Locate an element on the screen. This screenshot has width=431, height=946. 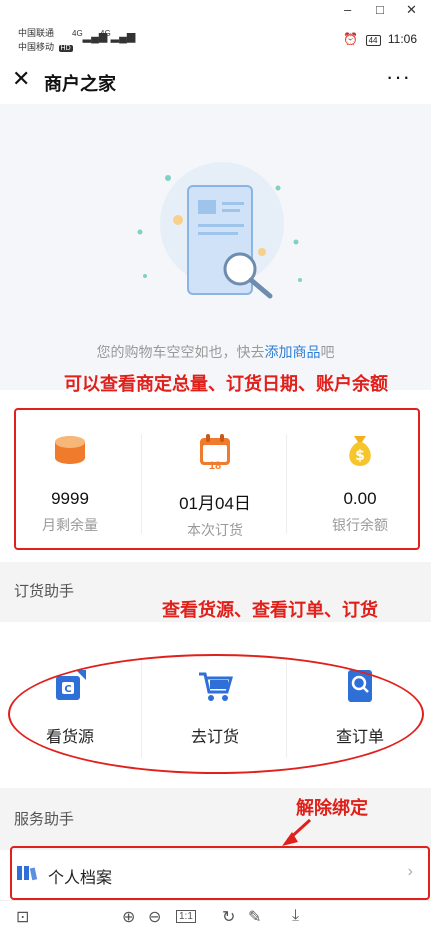
close-icon: ✕ is located at coordinates (21, 79).